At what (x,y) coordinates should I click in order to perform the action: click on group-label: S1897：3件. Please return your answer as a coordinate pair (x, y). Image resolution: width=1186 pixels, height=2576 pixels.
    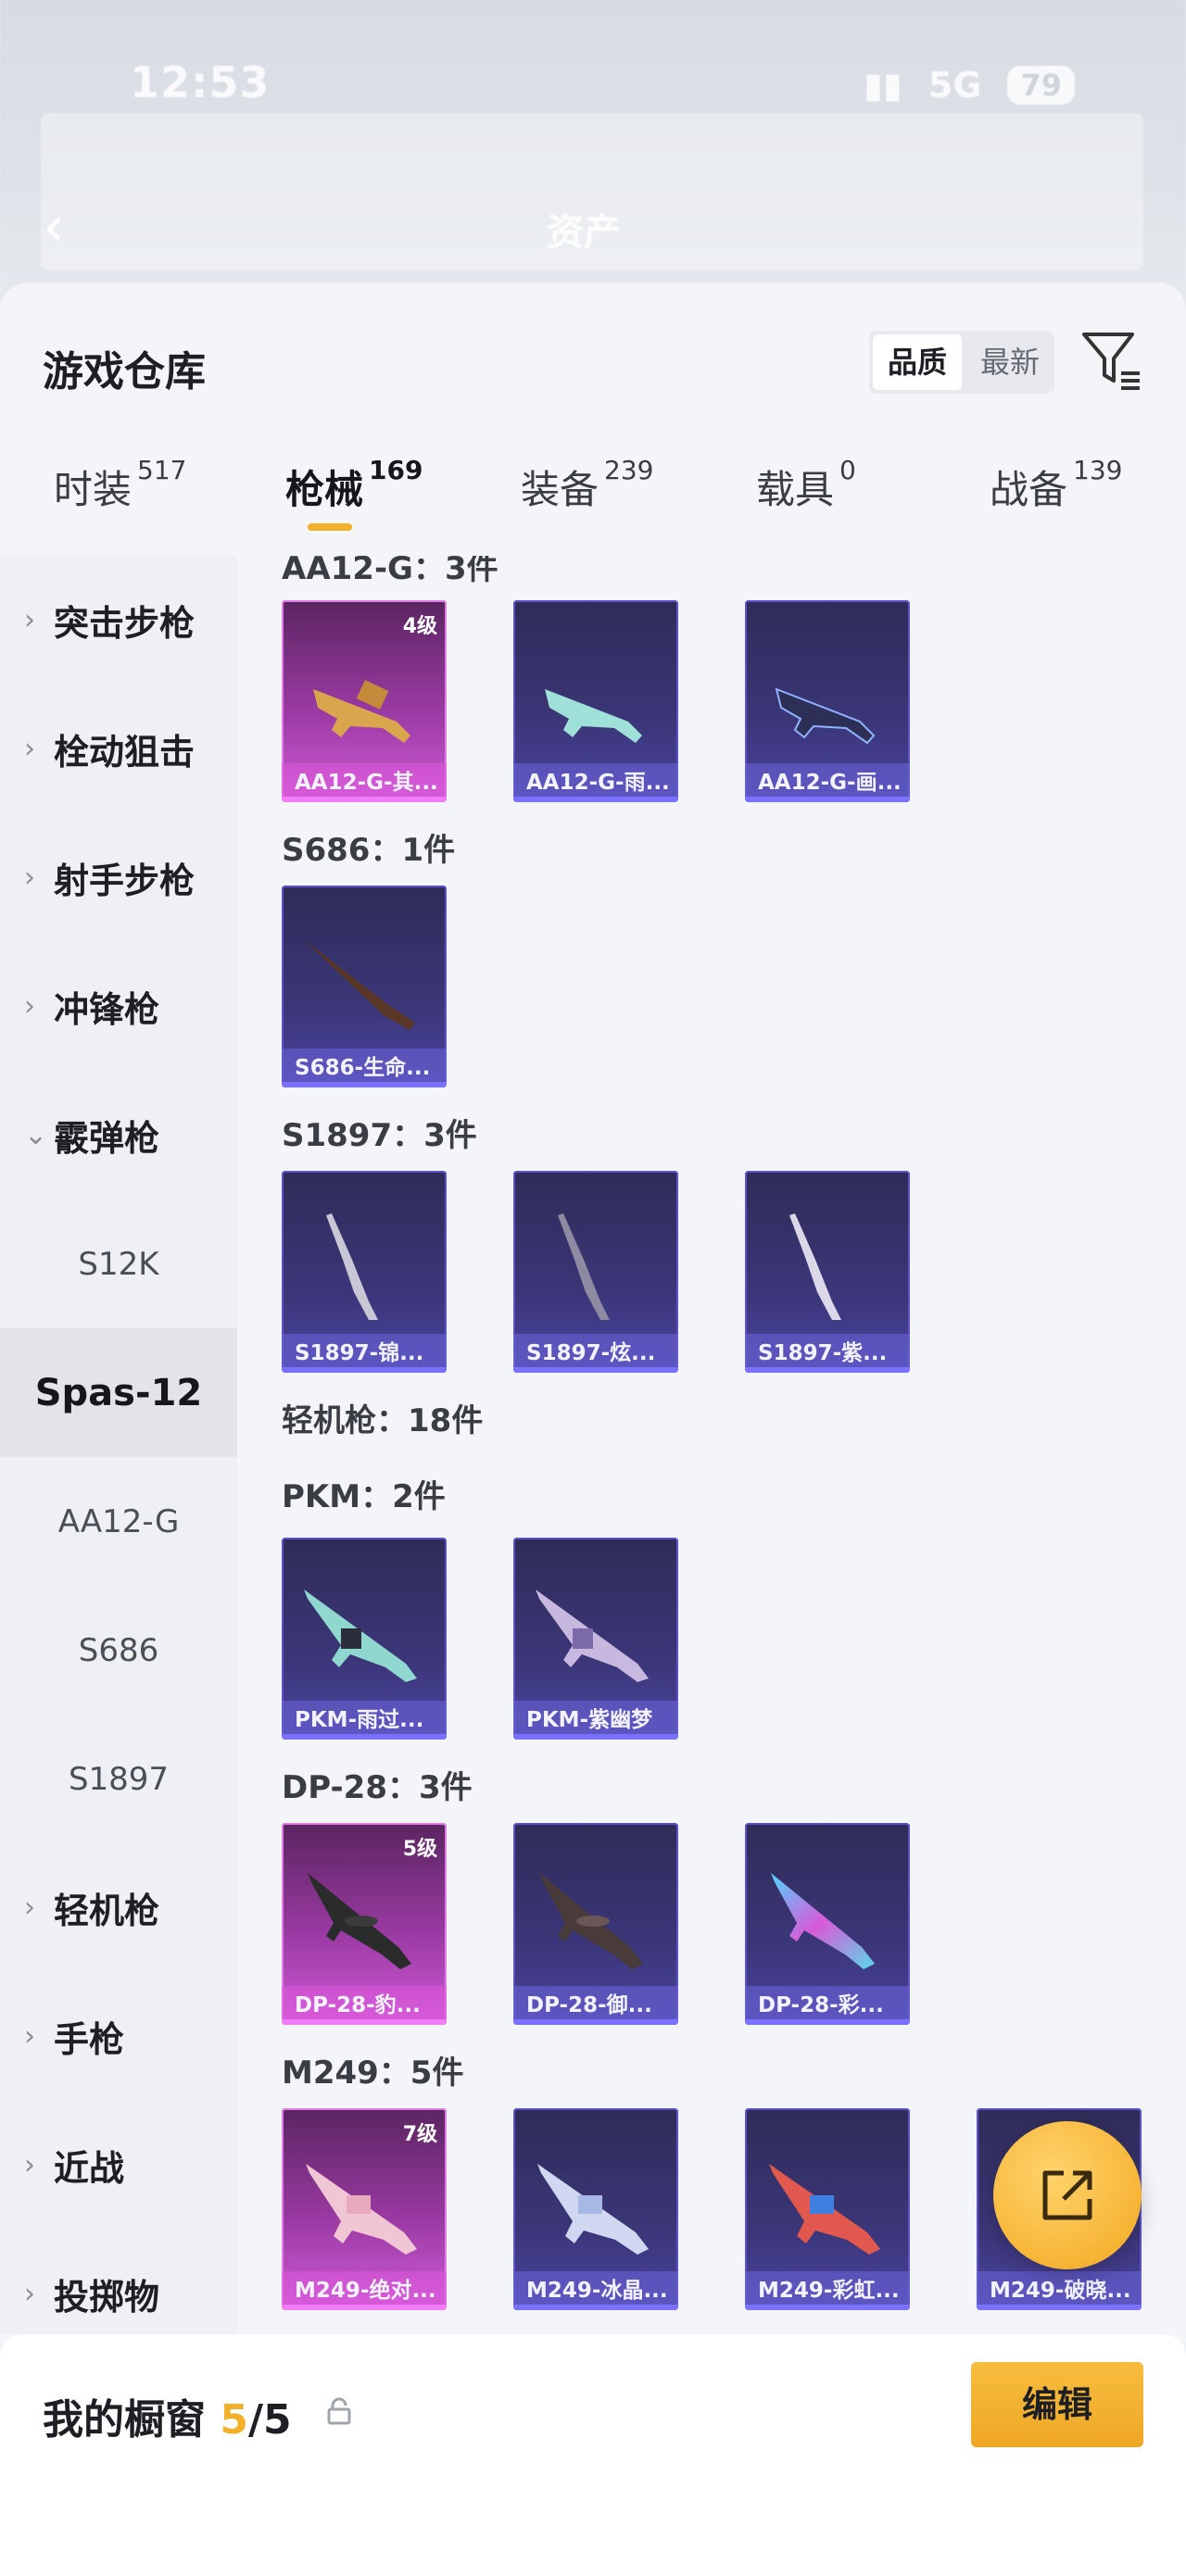
    Looking at the image, I should click on (379, 1135).